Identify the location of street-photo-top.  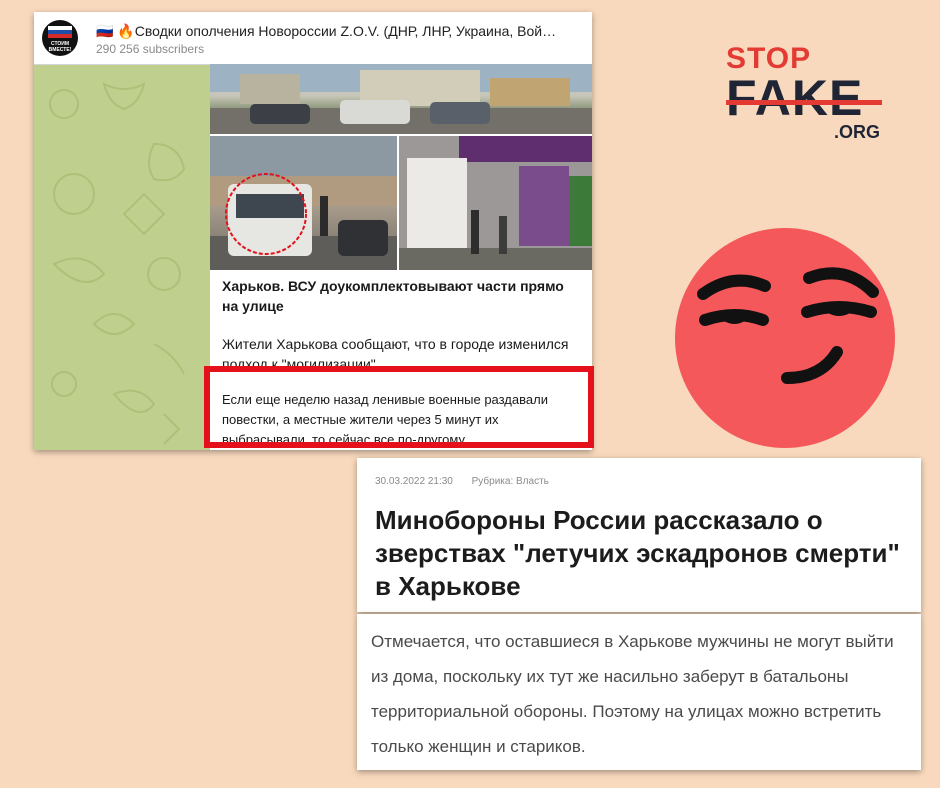
(401, 99).